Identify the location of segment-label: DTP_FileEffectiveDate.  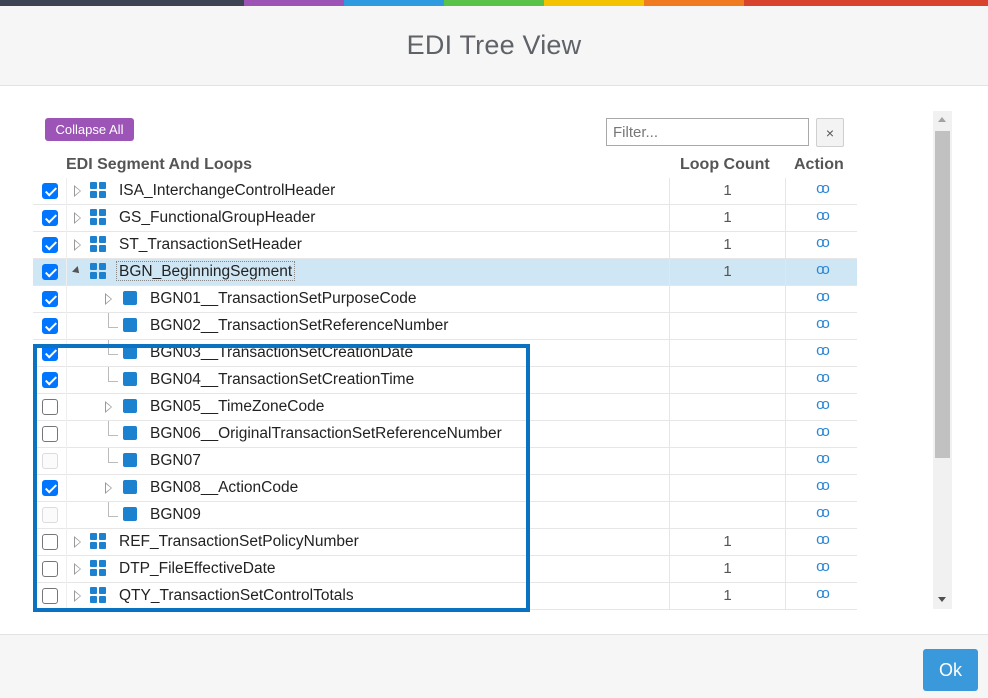
(197, 568).